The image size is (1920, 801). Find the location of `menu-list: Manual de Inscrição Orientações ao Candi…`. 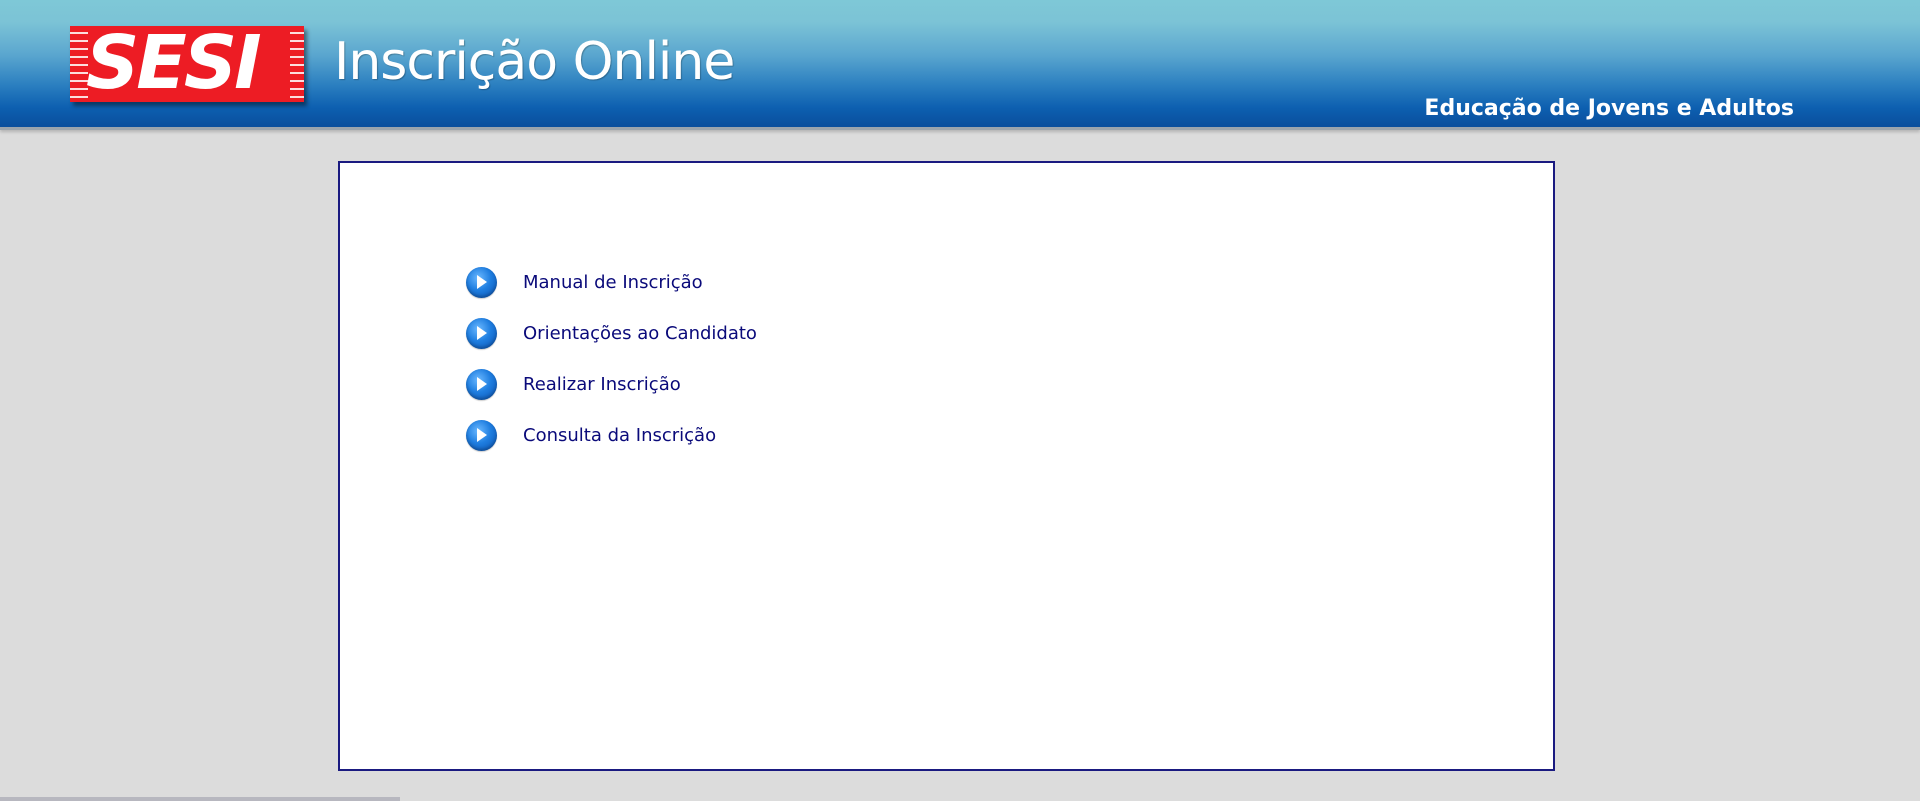

menu-list: Manual de Inscrição Orientações ao Candi… is located at coordinates (611, 359).